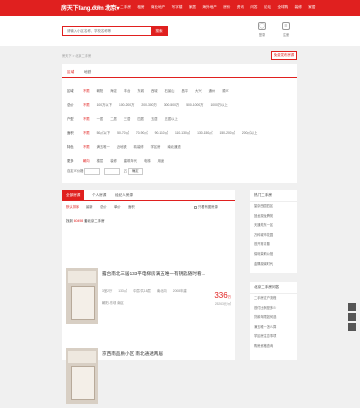 The image size is (360, 408). I want to click on sort-total-price: 总价, so click(103, 206).